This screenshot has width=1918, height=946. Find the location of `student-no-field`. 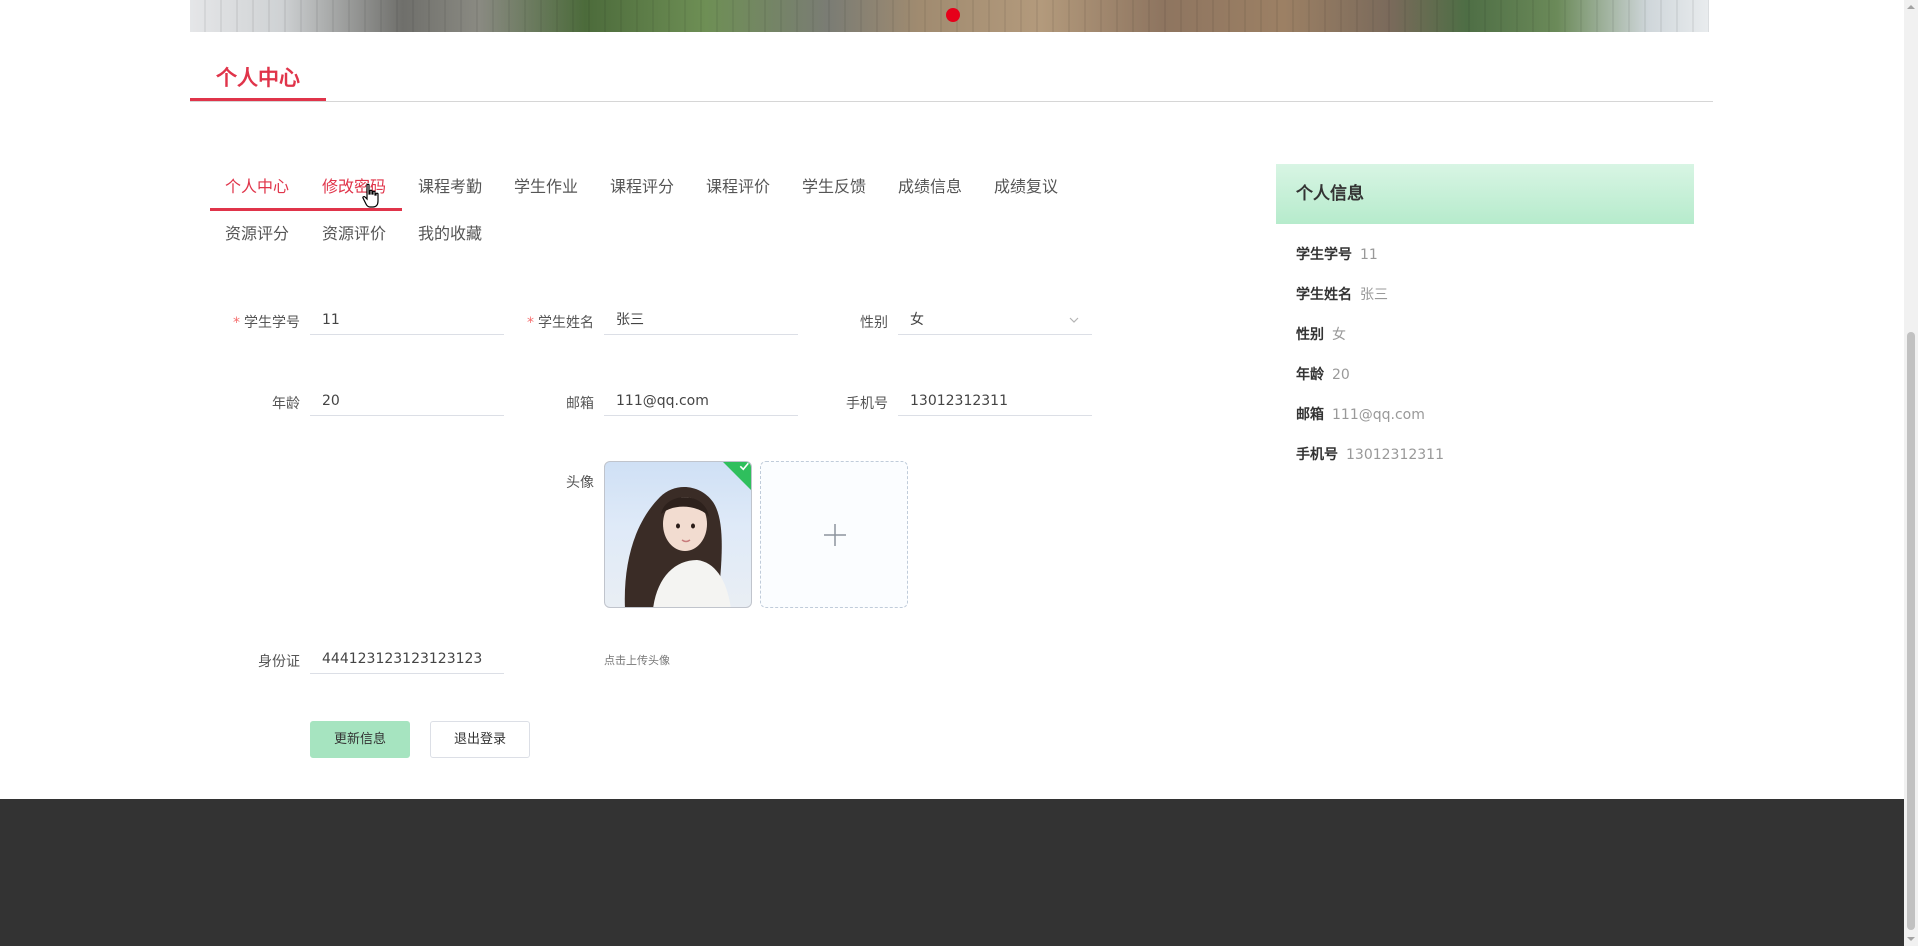

student-no-field is located at coordinates (407, 320).